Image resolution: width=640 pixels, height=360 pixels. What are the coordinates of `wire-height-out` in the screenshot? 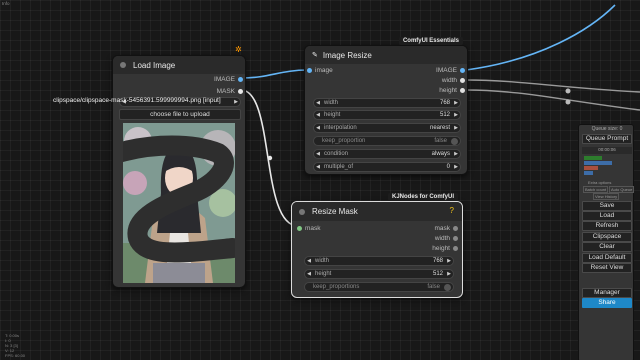 It's located at (552, 100).